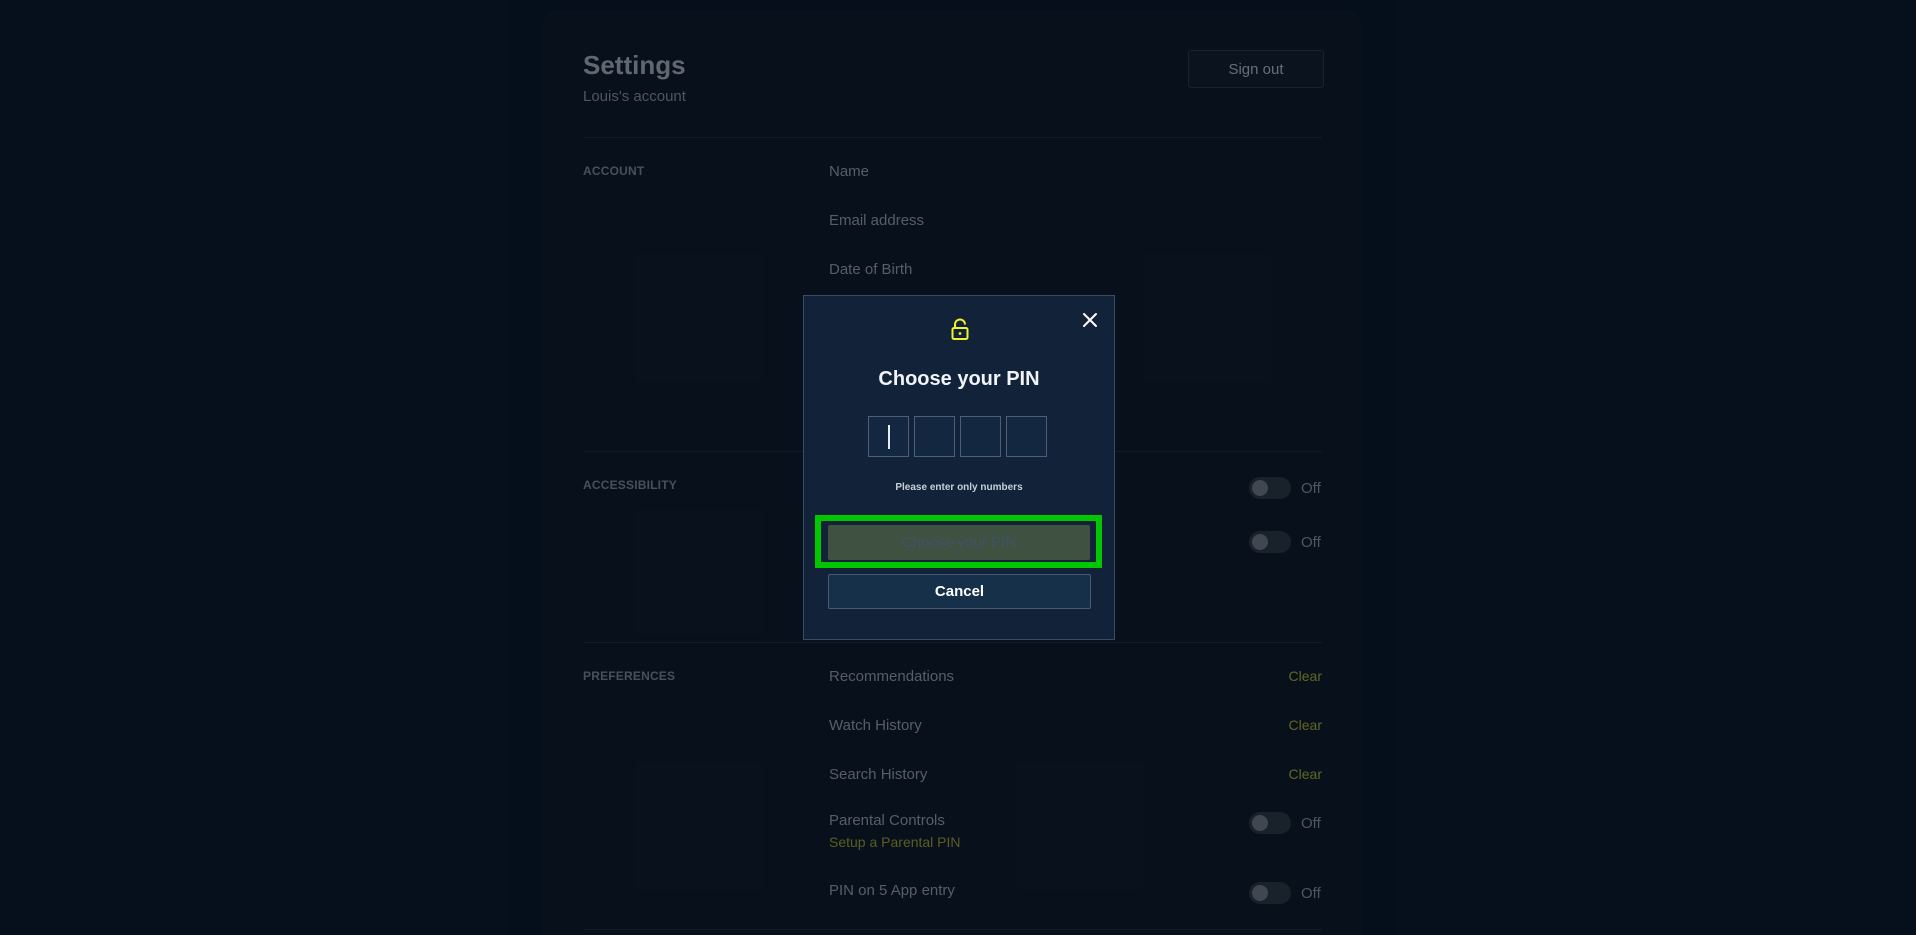 This screenshot has height=935, width=1916. What do you see at coordinates (957, 436) in the screenshot?
I see `pin-input-row` at bounding box center [957, 436].